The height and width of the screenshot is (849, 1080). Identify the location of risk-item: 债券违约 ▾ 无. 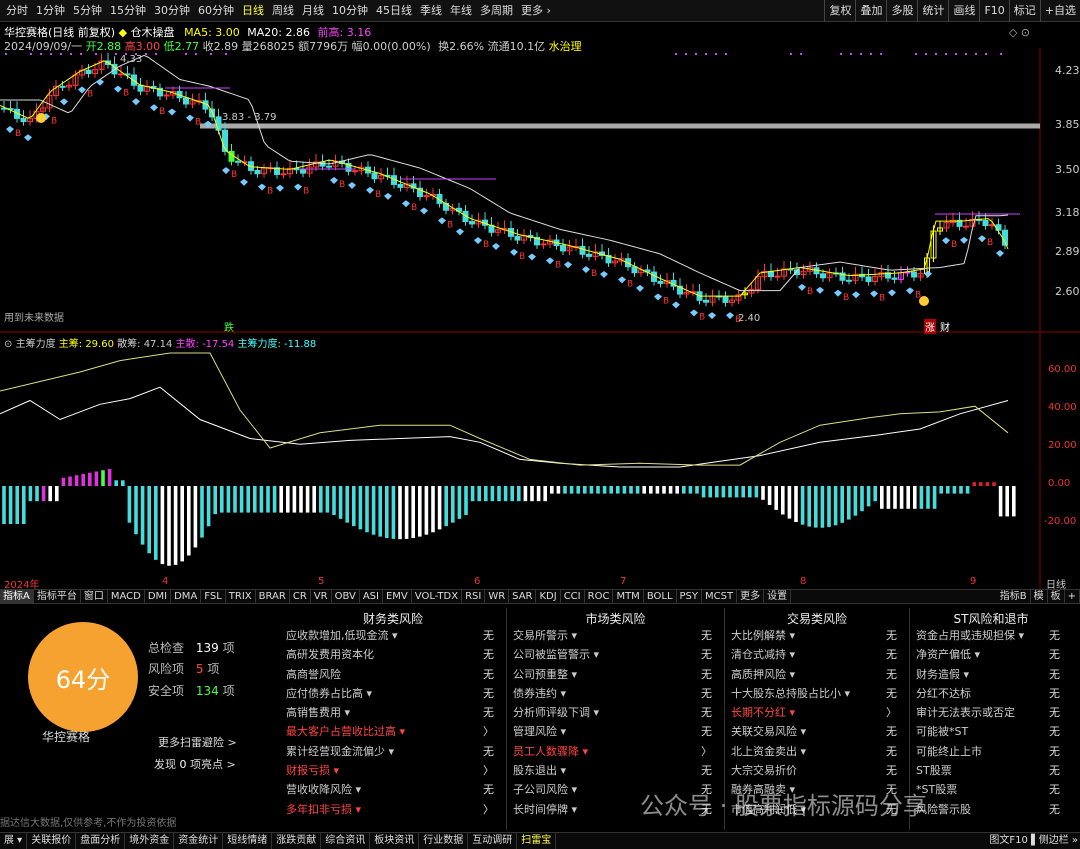
(616, 693).